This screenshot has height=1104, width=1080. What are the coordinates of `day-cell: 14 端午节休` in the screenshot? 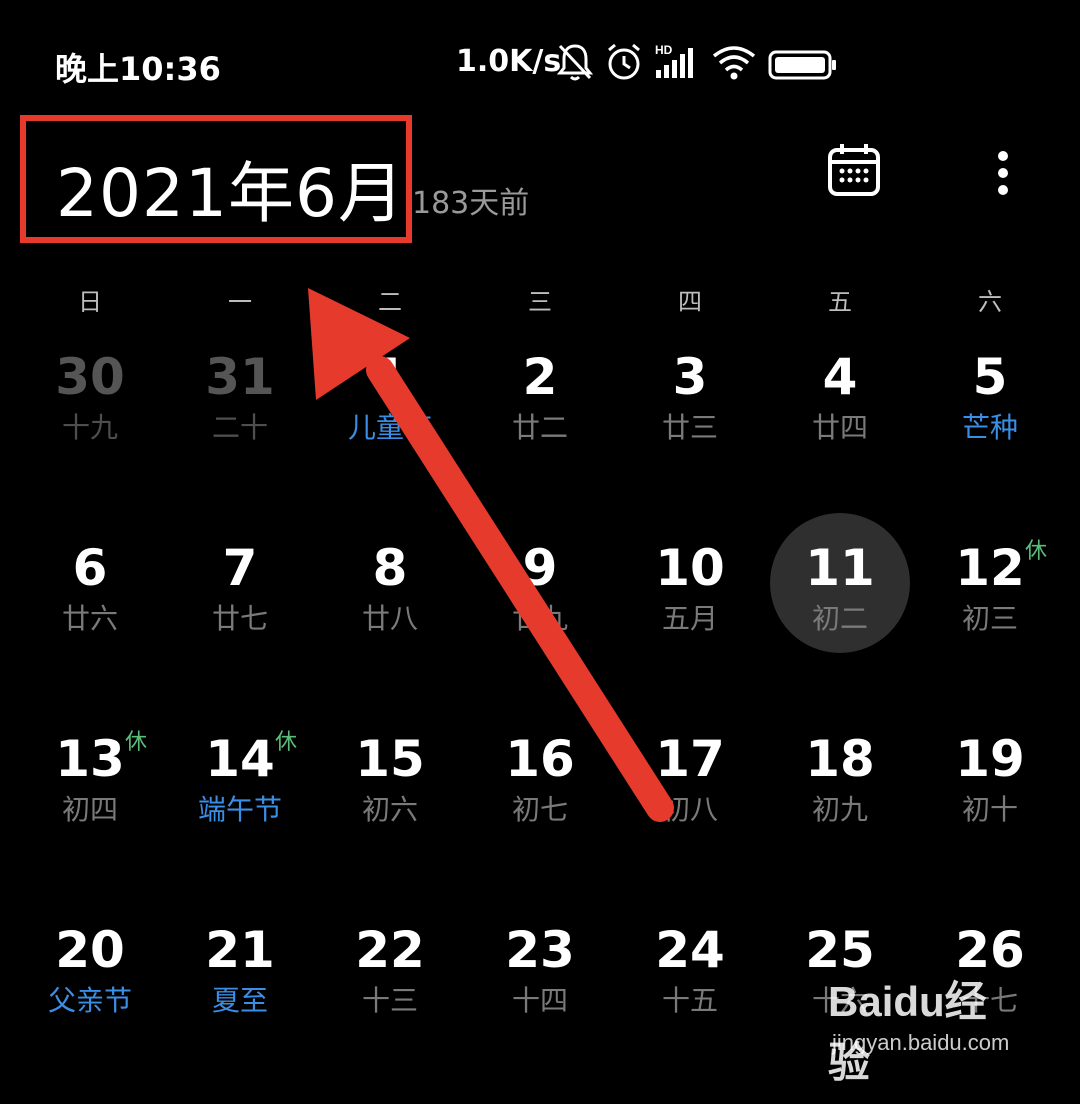 It's located at (240, 817).